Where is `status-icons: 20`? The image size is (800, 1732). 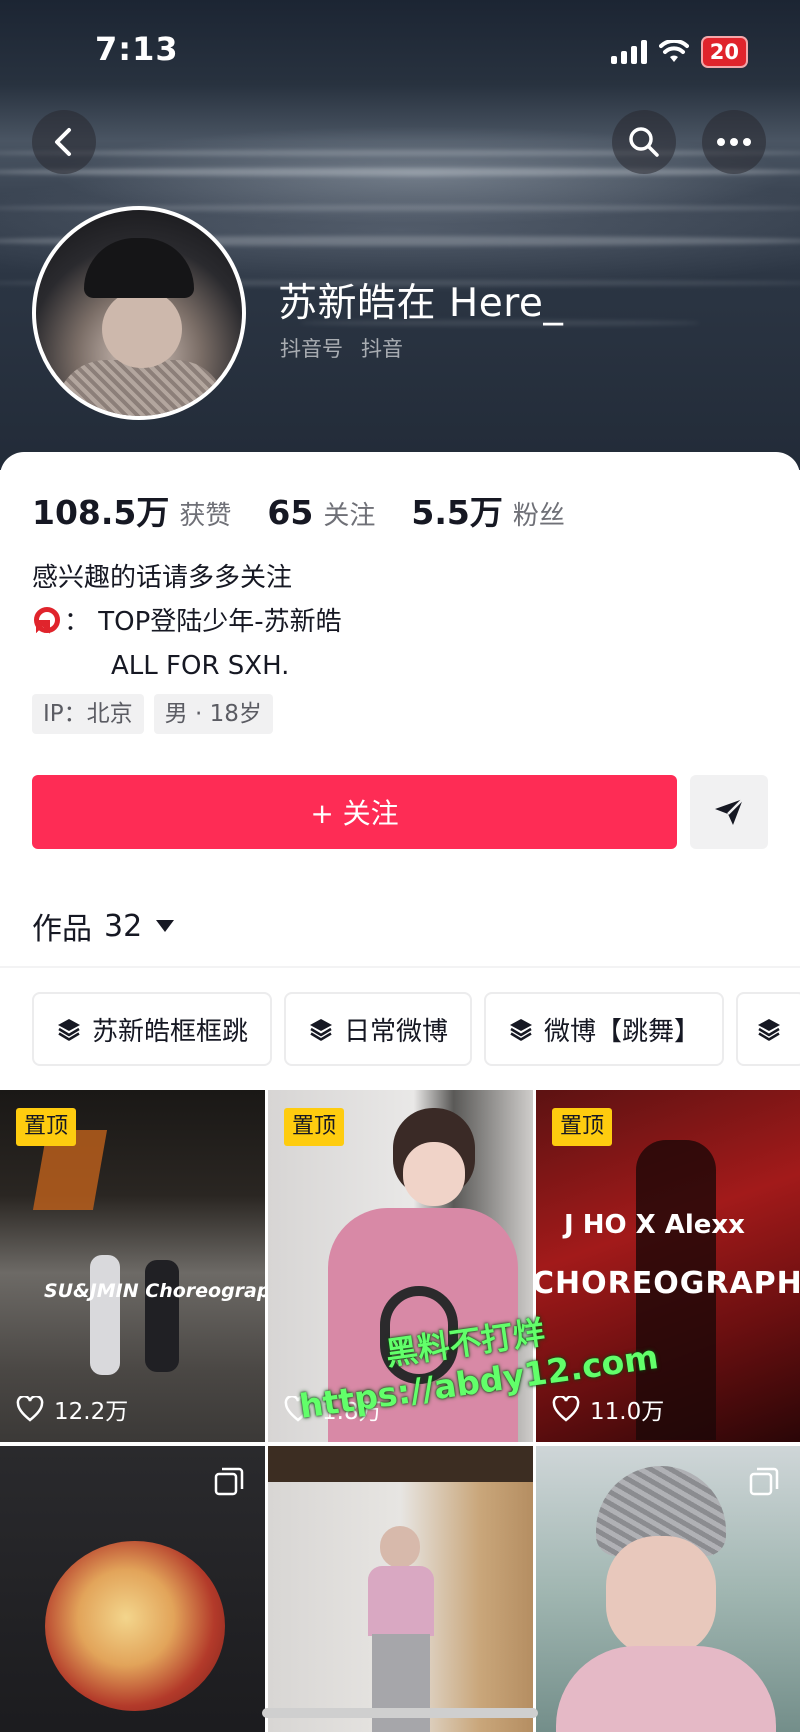
status-icons: 20 is located at coordinates (679, 52).